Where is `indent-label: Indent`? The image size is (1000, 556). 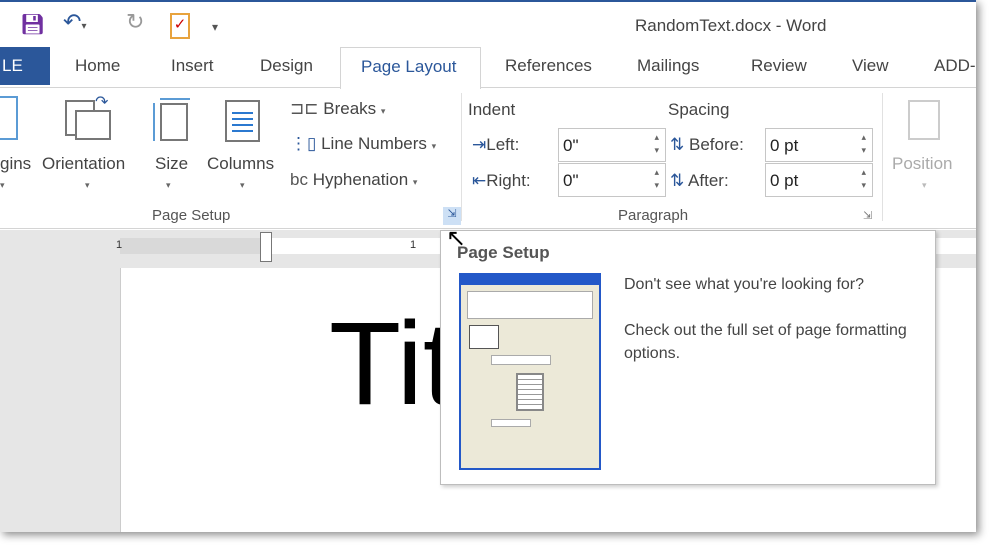 indent-label: Indent is located at coordinates (492, 109).